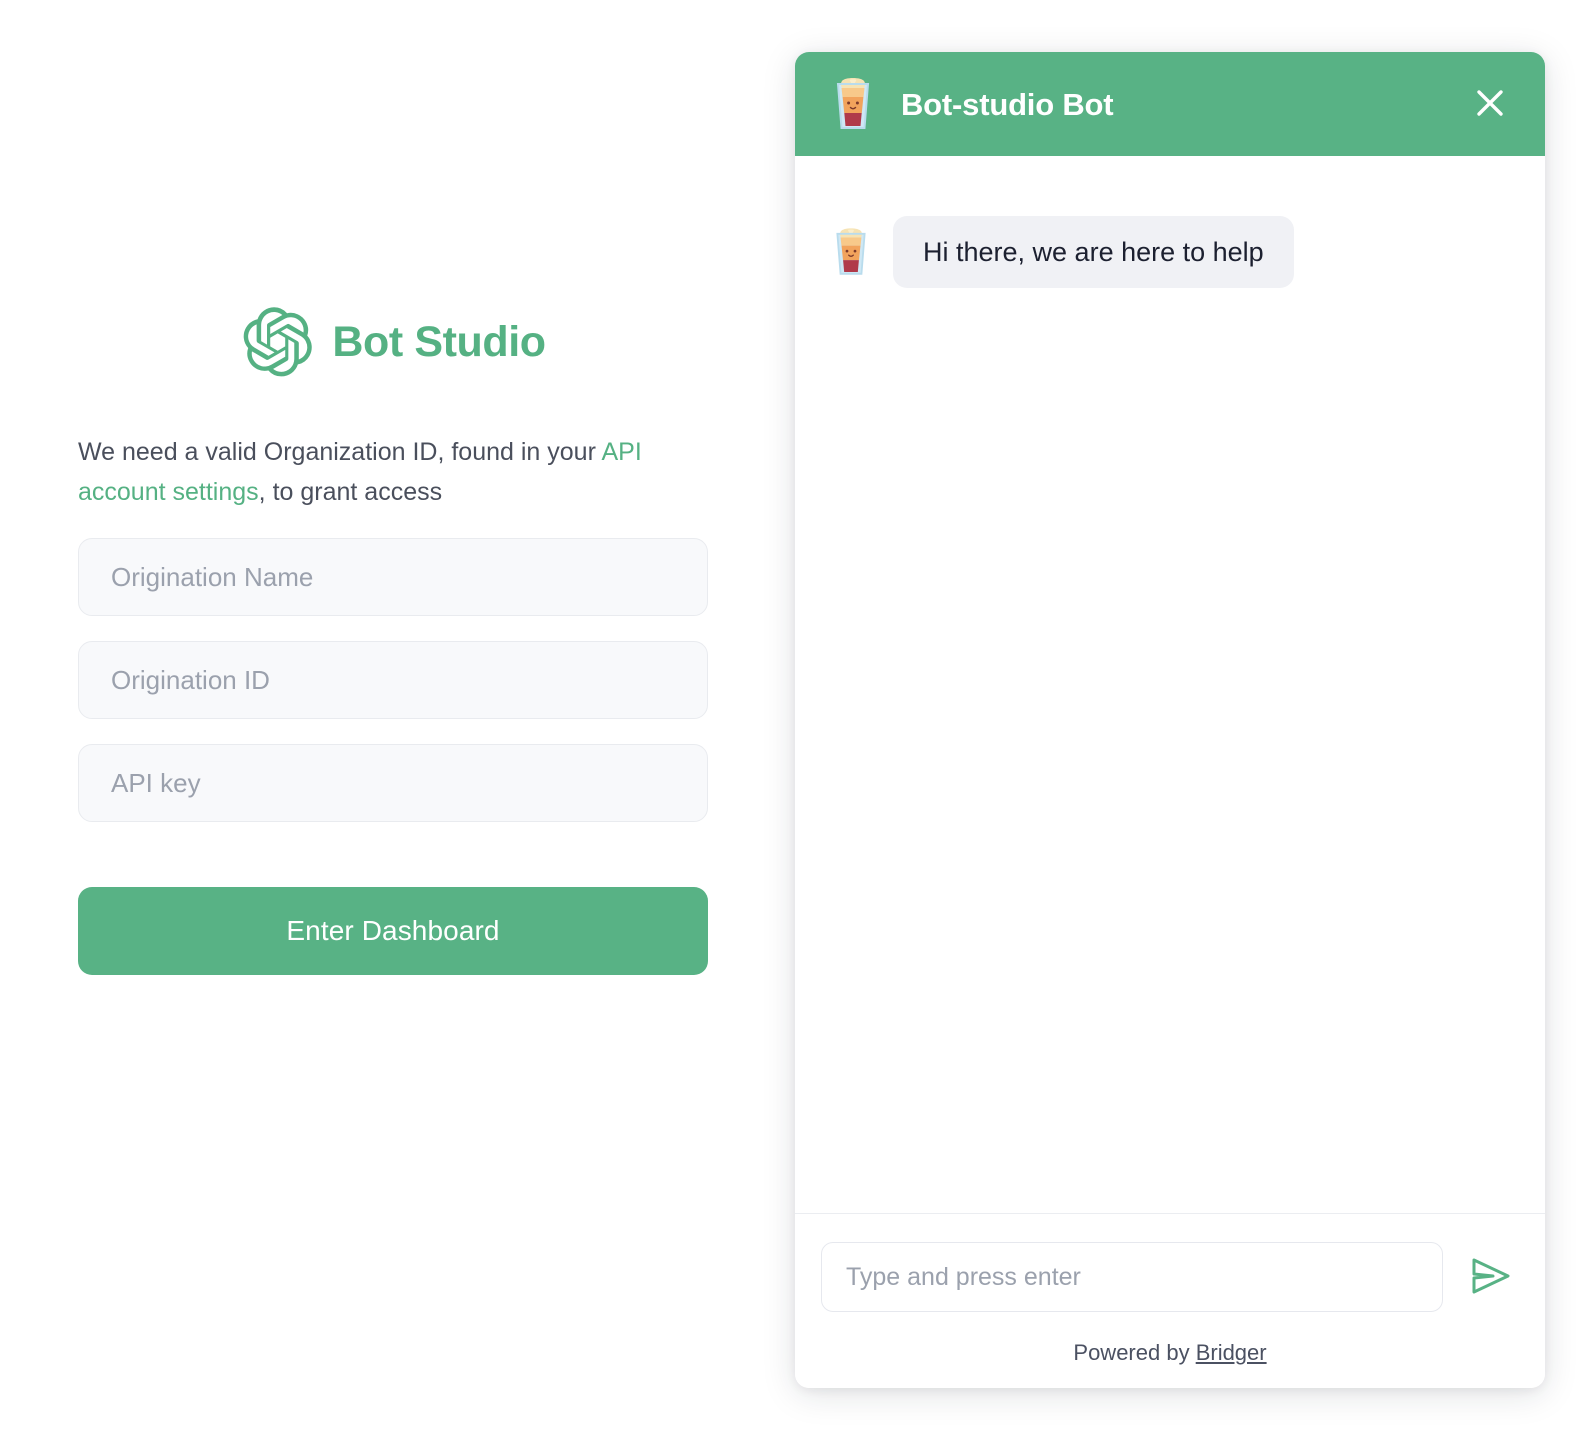 This screenshot has width=1596, height=1440. I want to click on api-key-input, so click(393, 783).